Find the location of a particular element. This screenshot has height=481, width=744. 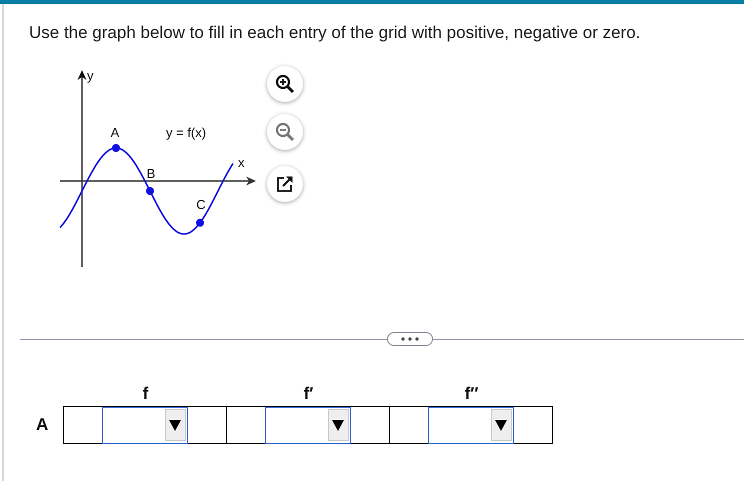

point-label: A is located at coordinates (115, 132).